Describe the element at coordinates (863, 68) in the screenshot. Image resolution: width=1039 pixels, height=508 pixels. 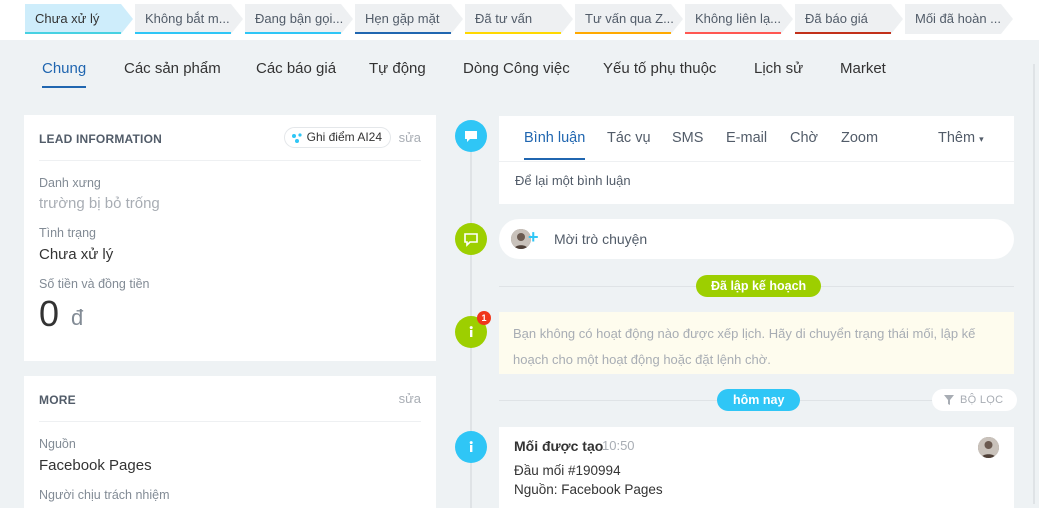
I see `tab-market: Market` at that location.